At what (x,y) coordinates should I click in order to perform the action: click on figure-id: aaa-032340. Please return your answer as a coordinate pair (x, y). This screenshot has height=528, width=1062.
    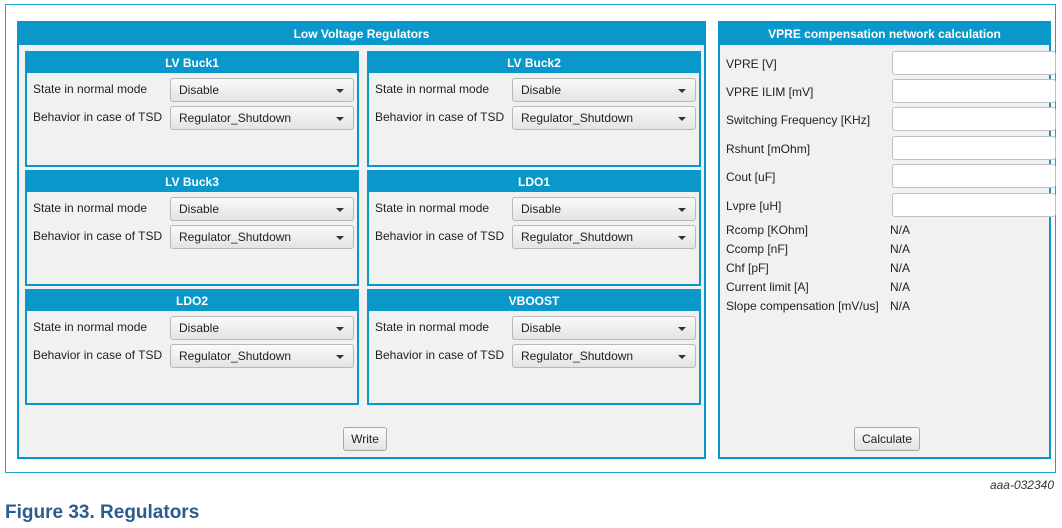
    Looking at the image, I should click on (1021, 485).